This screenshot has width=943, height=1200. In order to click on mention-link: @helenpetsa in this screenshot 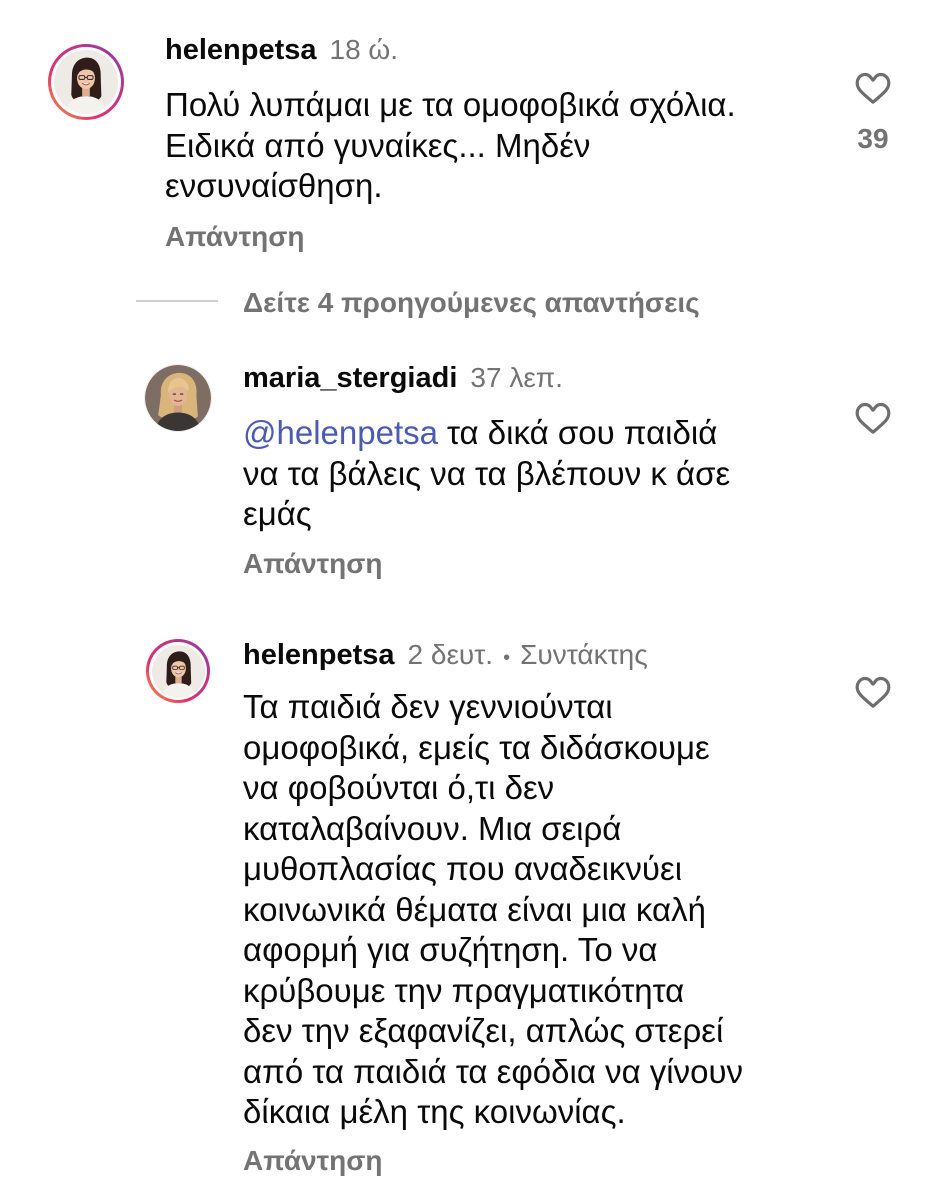, I will do `click(340, 432)`.